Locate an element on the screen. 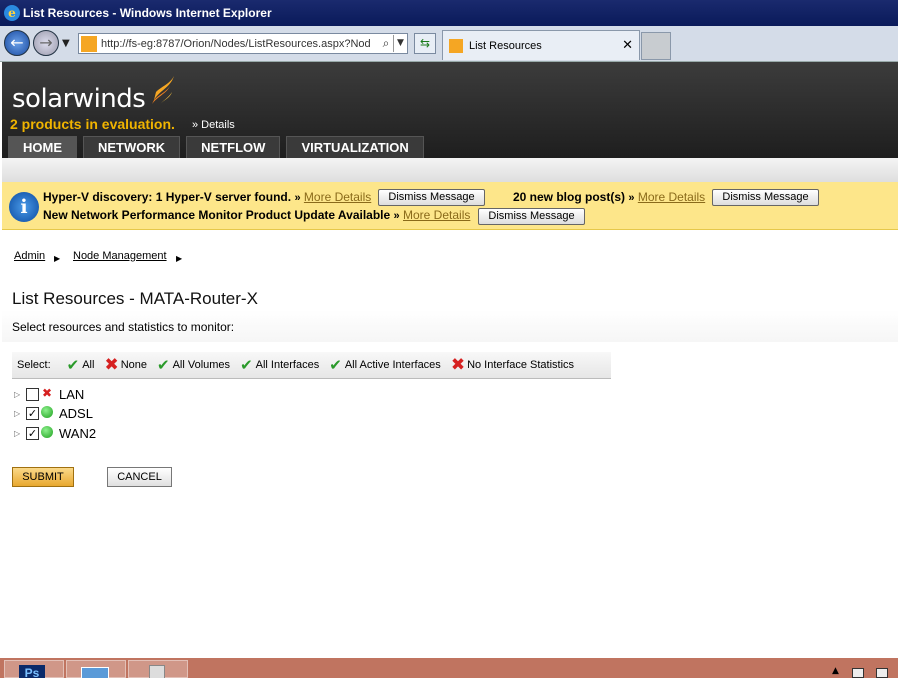 The height and width of the screenshot is (678, 898). select-all-interfaces-button: ✔ All Interfaces is located at coordinates (279, 365).